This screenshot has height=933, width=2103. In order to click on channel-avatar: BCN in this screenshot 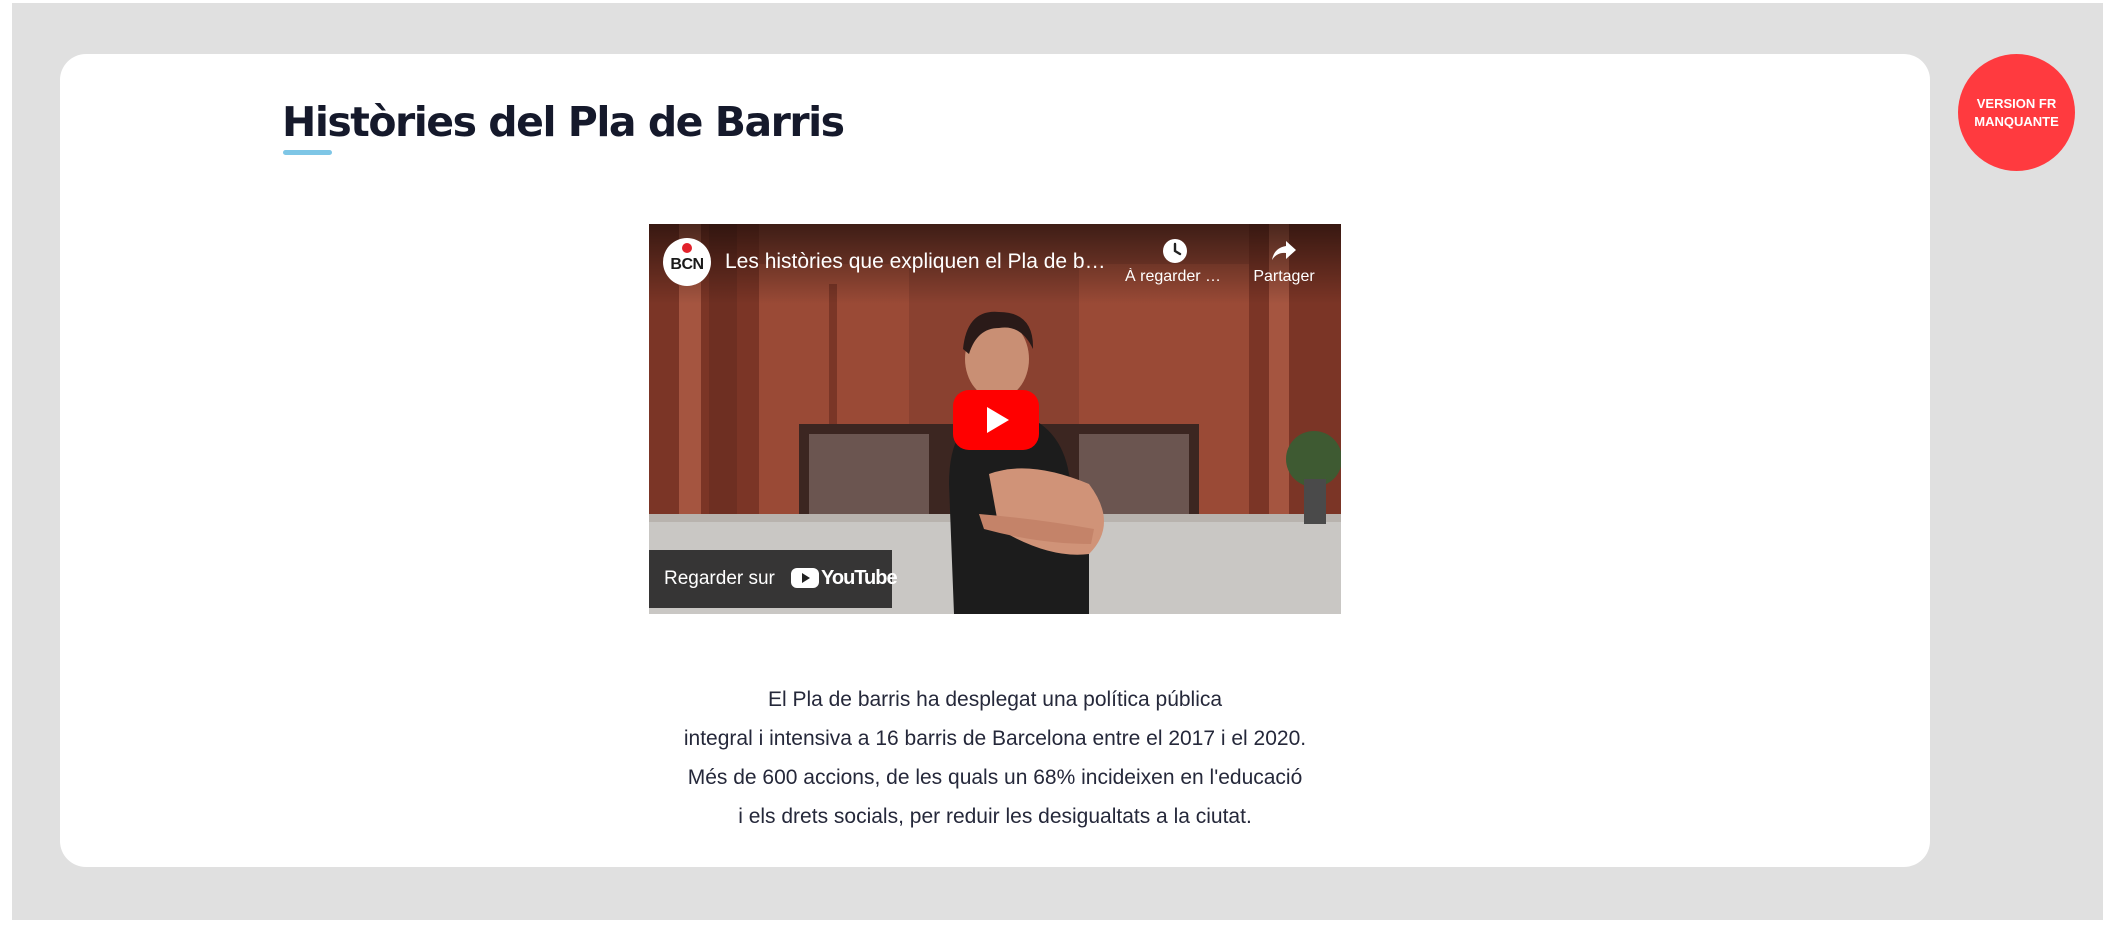, I will do `click(687, 262)`.